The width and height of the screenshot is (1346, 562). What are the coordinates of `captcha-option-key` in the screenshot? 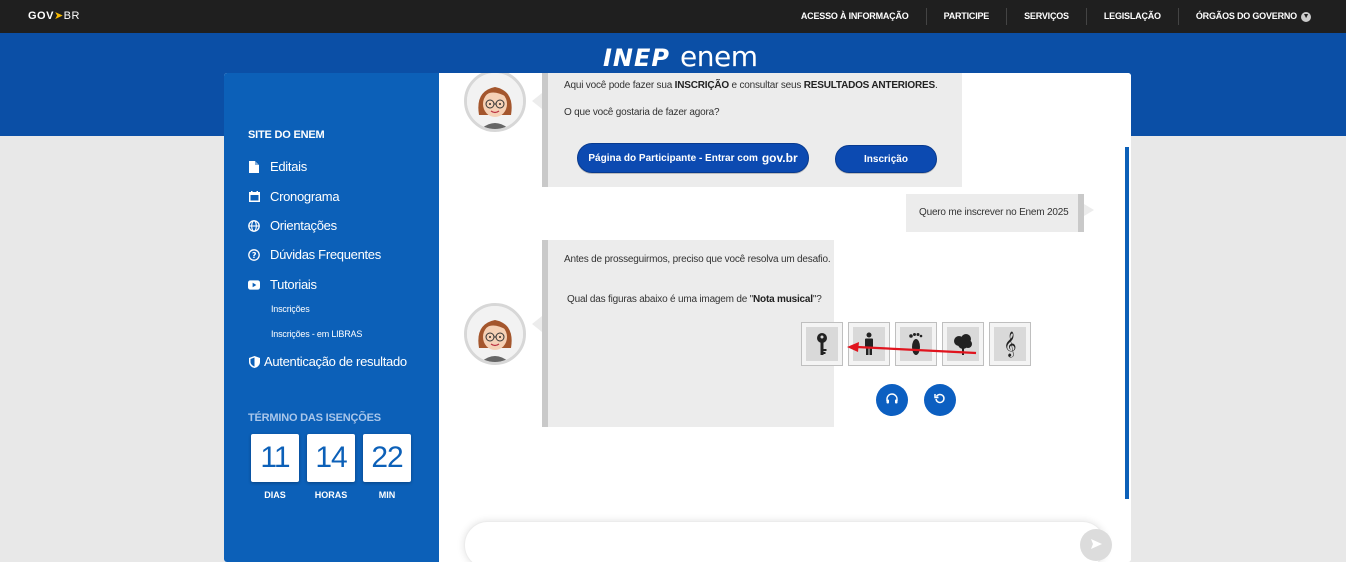 It's located at (822, 344).